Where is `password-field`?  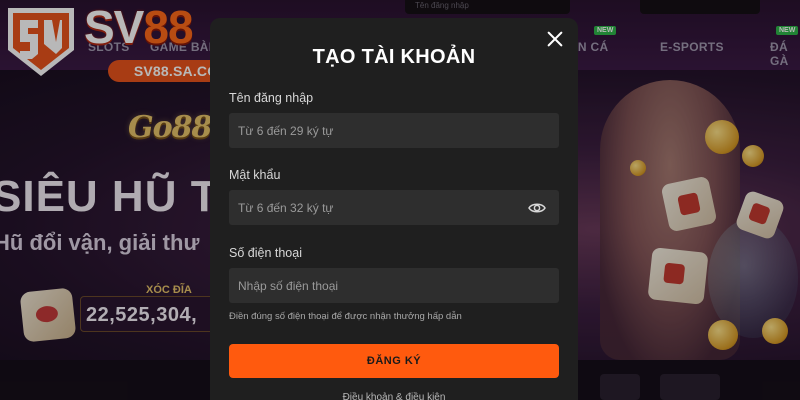
password-field is located at coordinates (394, 207).